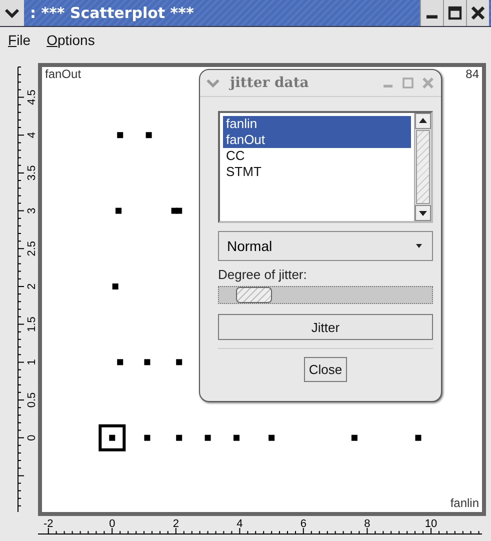  Describe the element at coordinates (454, 13) in the screenshot. I see `maximize-icon` at that location.